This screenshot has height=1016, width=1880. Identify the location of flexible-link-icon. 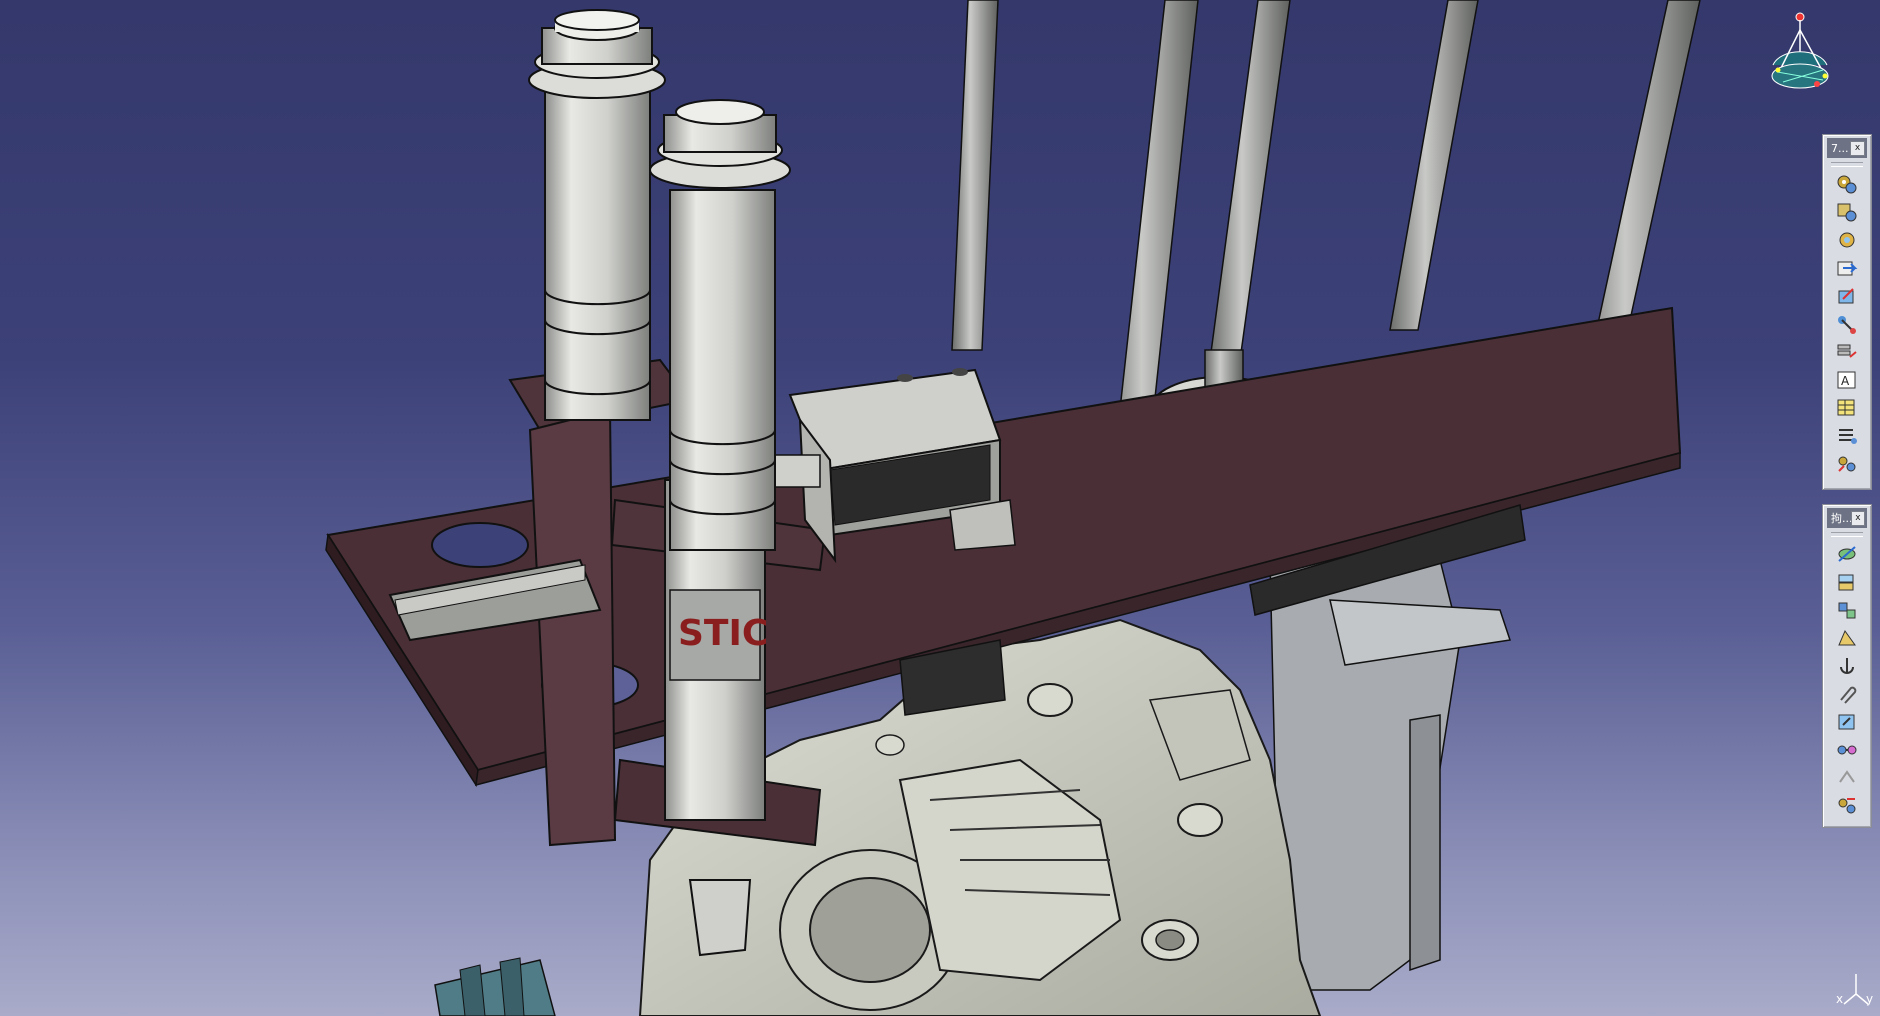
(1847, 749).